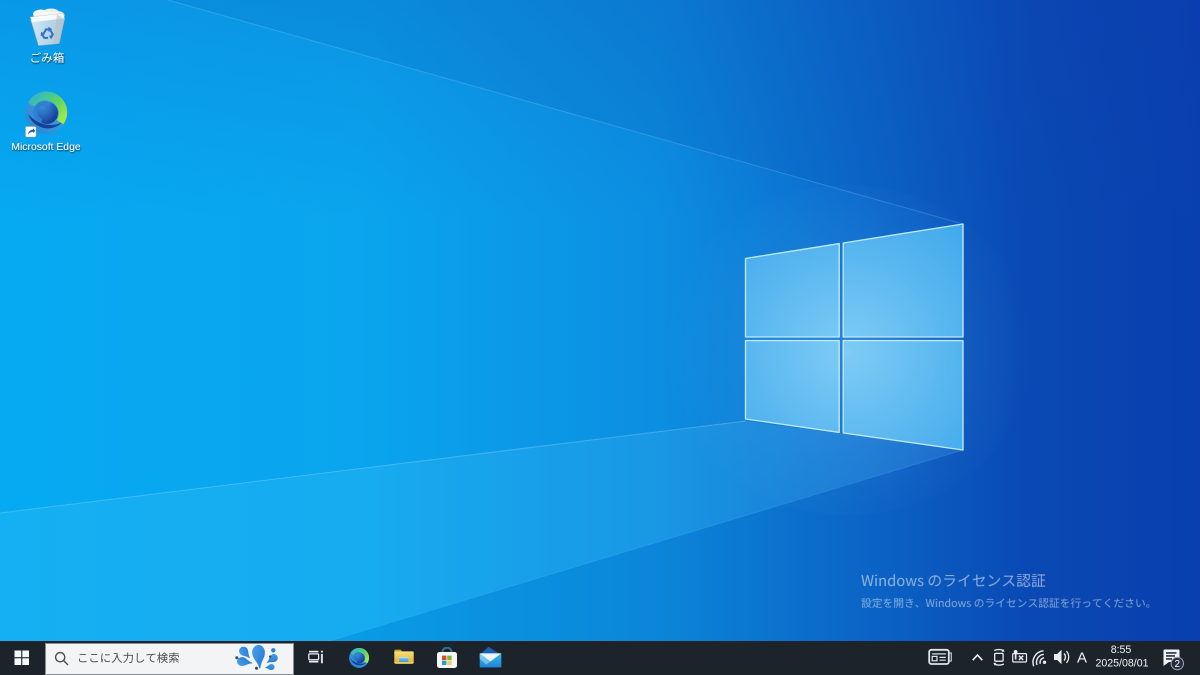 The image size is (1200, 675). What do you see at coordinates (46, 147) in the screenshot?
I see `svg-text: Microsoft Edge` at bounding box center [46, 147].